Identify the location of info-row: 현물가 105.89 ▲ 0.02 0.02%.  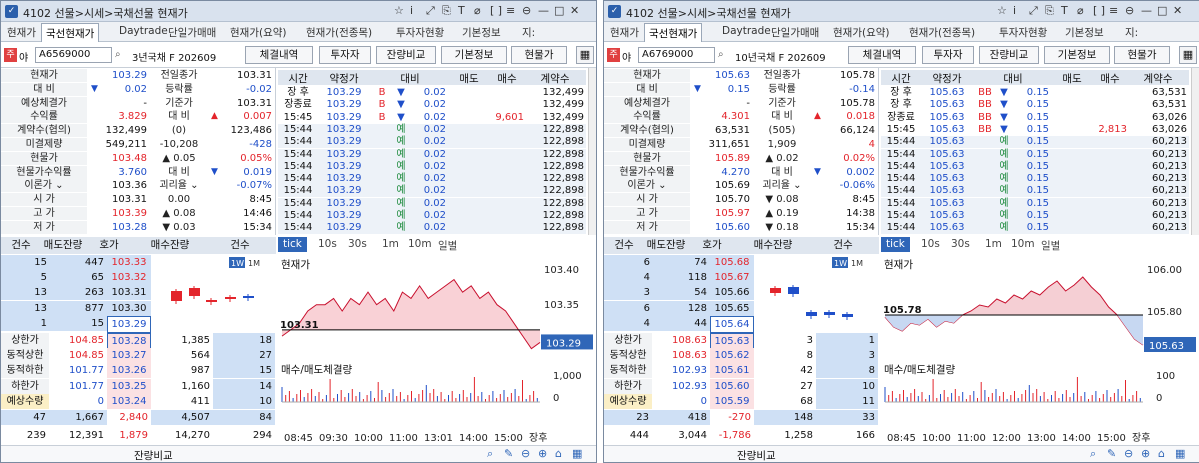
(741, 158).